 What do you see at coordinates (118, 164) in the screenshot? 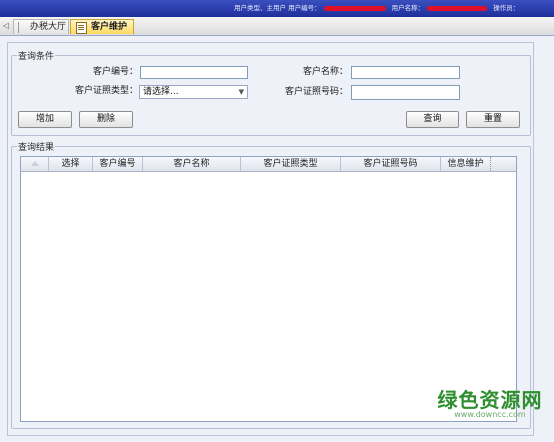
I see `col-header-customer-no: 客户编号` at bounding box center [118, 164].